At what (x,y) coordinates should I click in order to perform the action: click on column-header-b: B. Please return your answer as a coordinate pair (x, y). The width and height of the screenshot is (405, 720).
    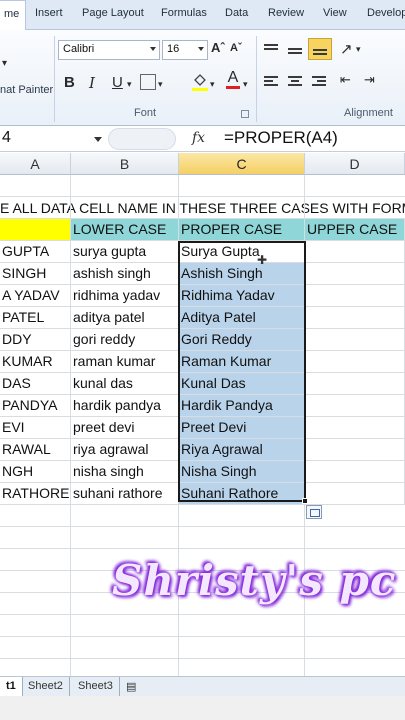
    Looking at the image, I should click on (125, 164).